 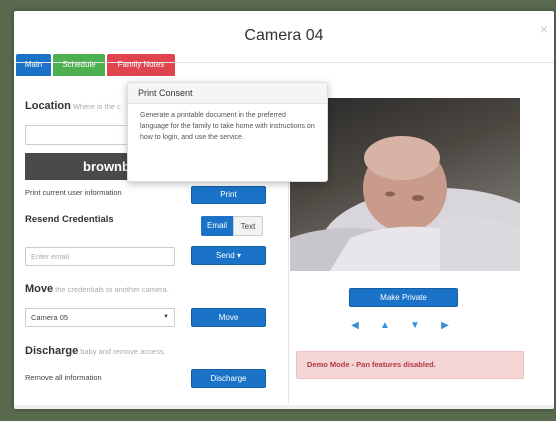 I want to click on pan-controls: ◀ ▲ ▼ ▶, so click(x=400, y=325).